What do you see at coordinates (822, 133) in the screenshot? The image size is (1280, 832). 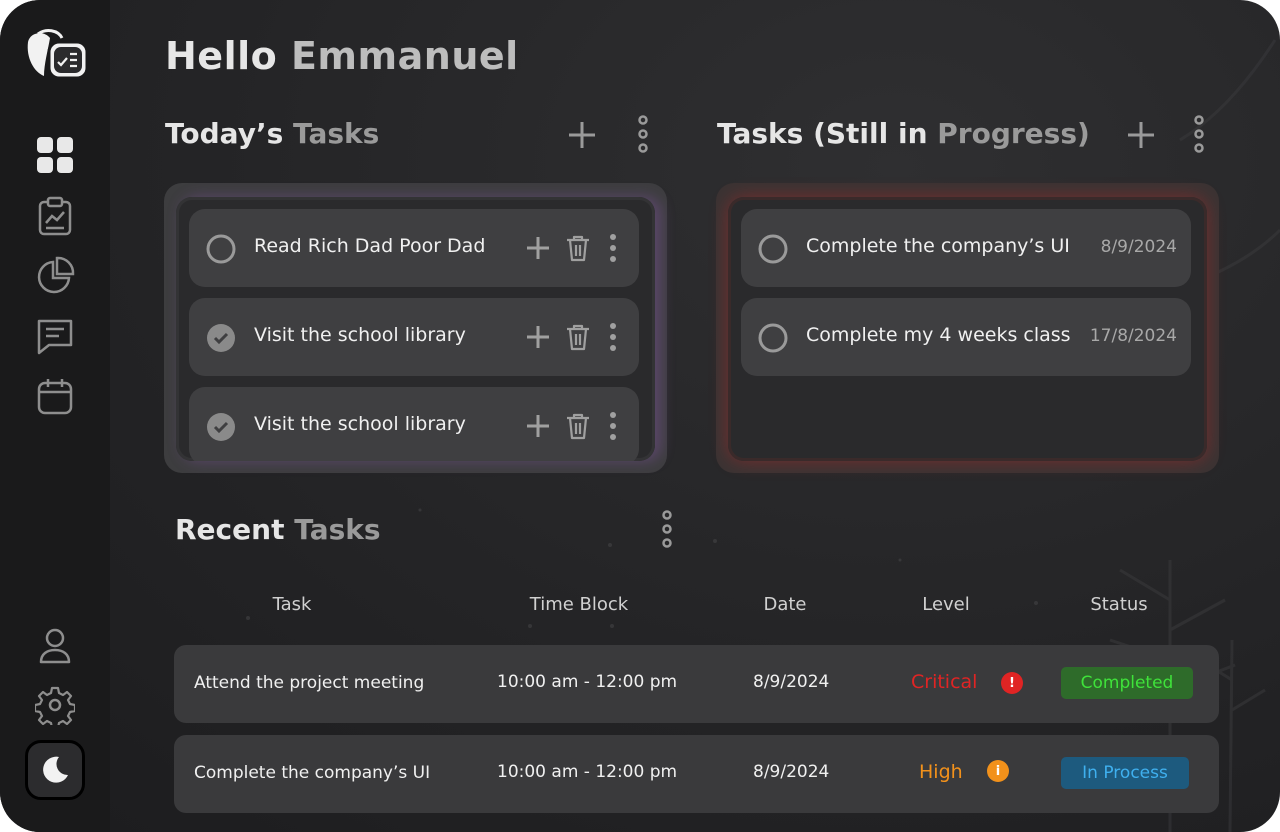 I see `progress-title-a: Tasks (Still in` at bounding box center [822, 133].